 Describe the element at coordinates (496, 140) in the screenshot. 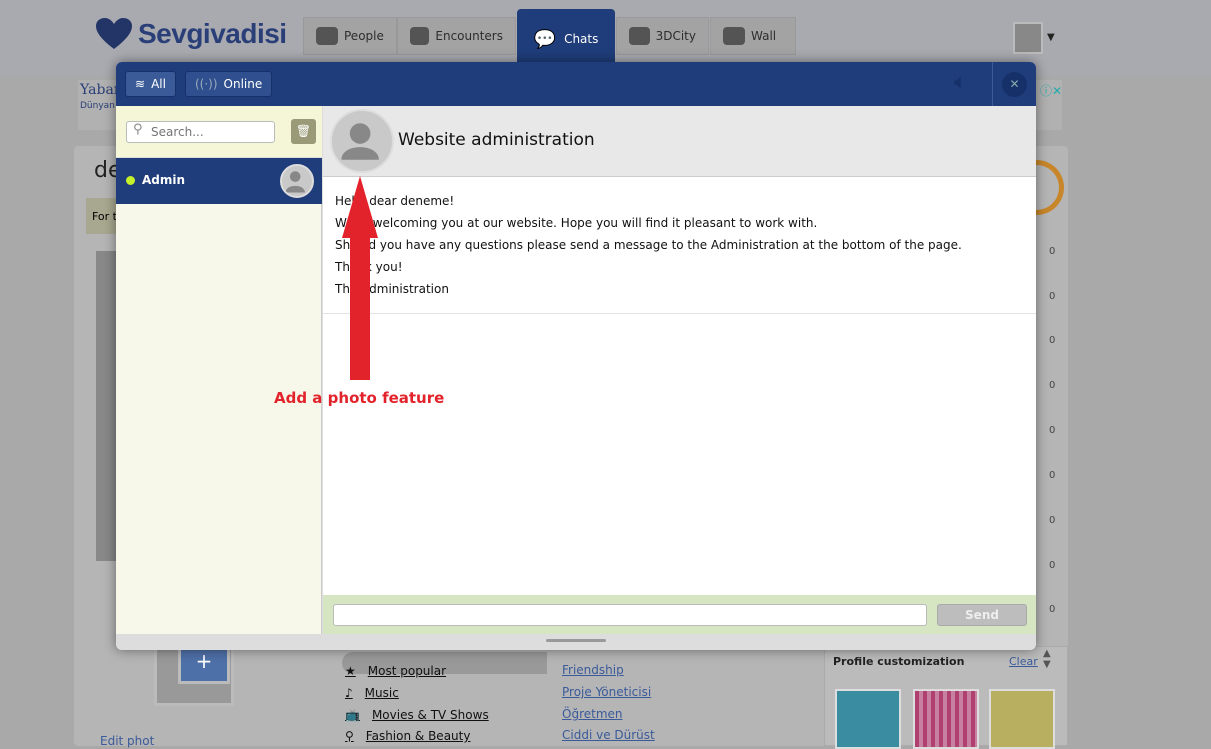

I see `conversation-title: Website administration` at that location.